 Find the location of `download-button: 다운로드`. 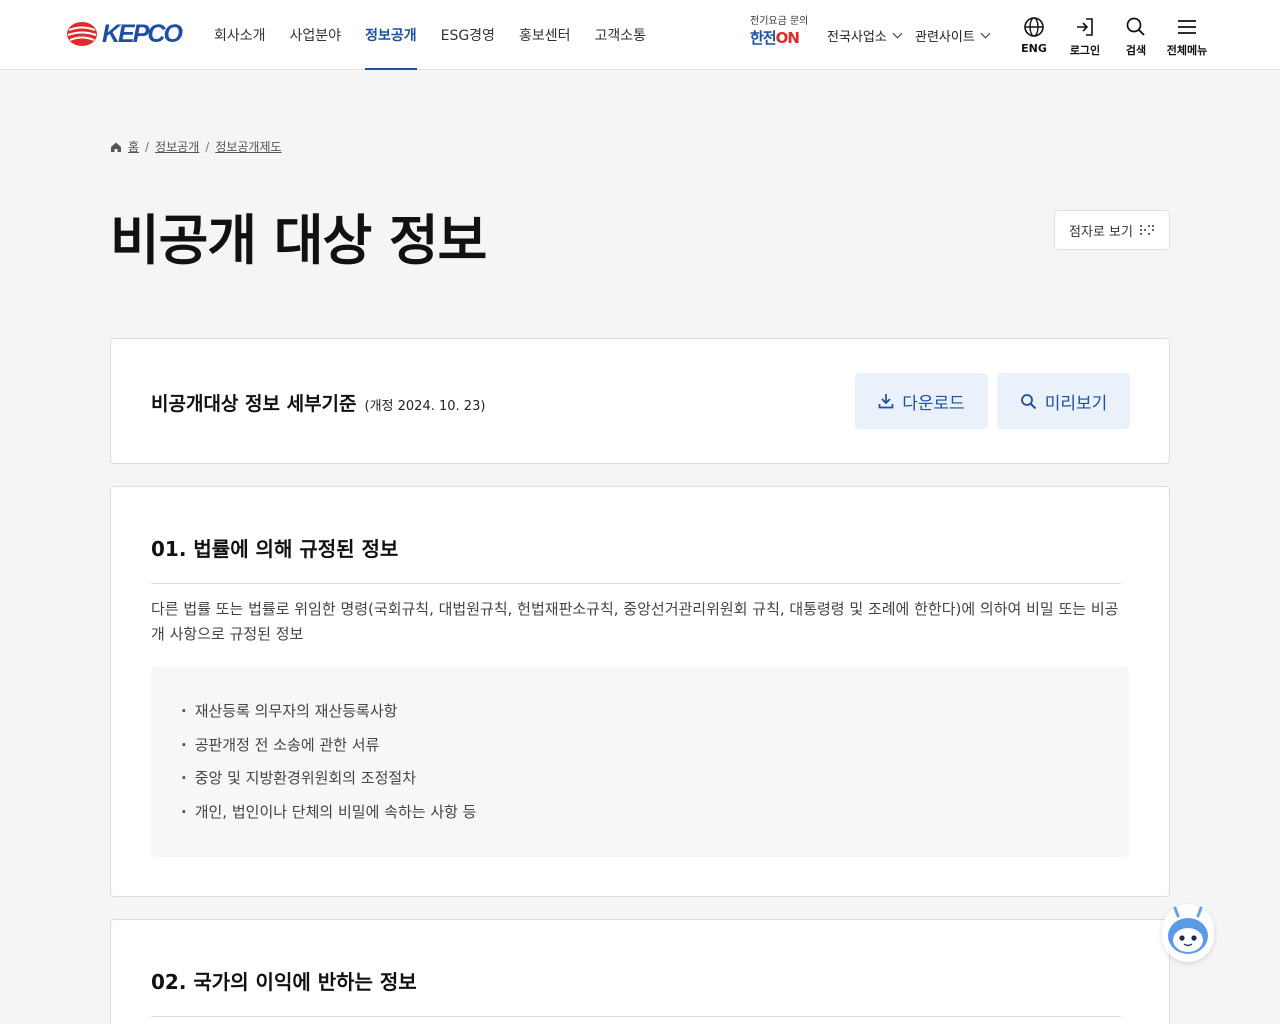

download-button: 다운로드 is located at coordinates (921, 401).